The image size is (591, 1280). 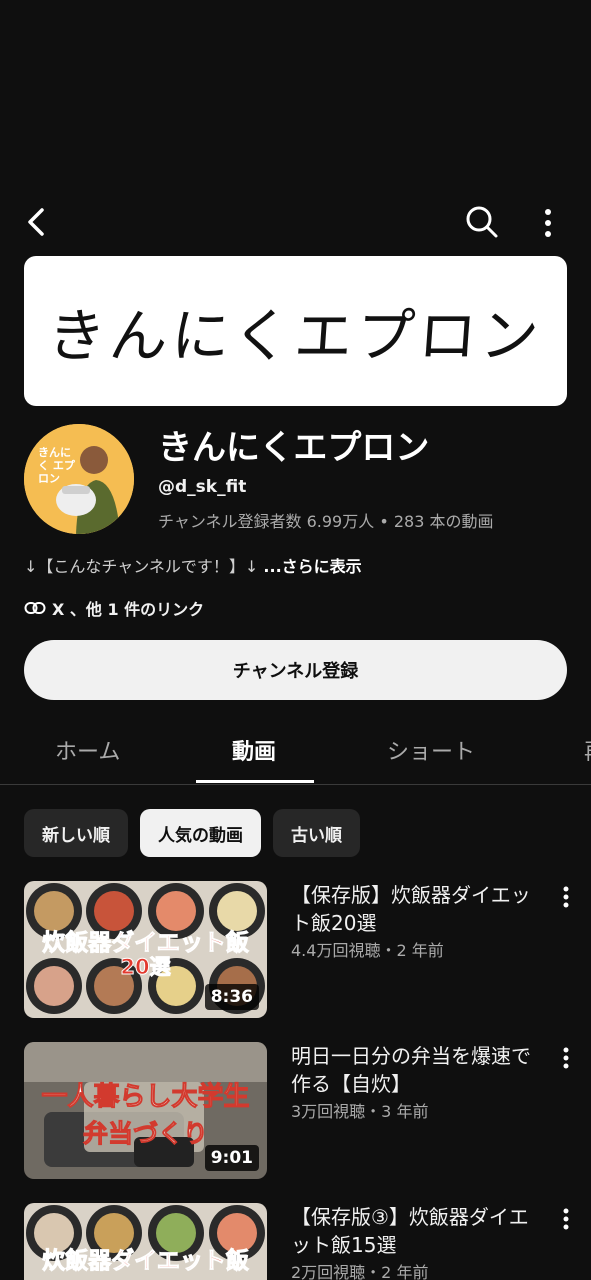 I want to click on video-title: 【保存版】炊飯器ダイエット飯20選, so click(x=417, y=909).